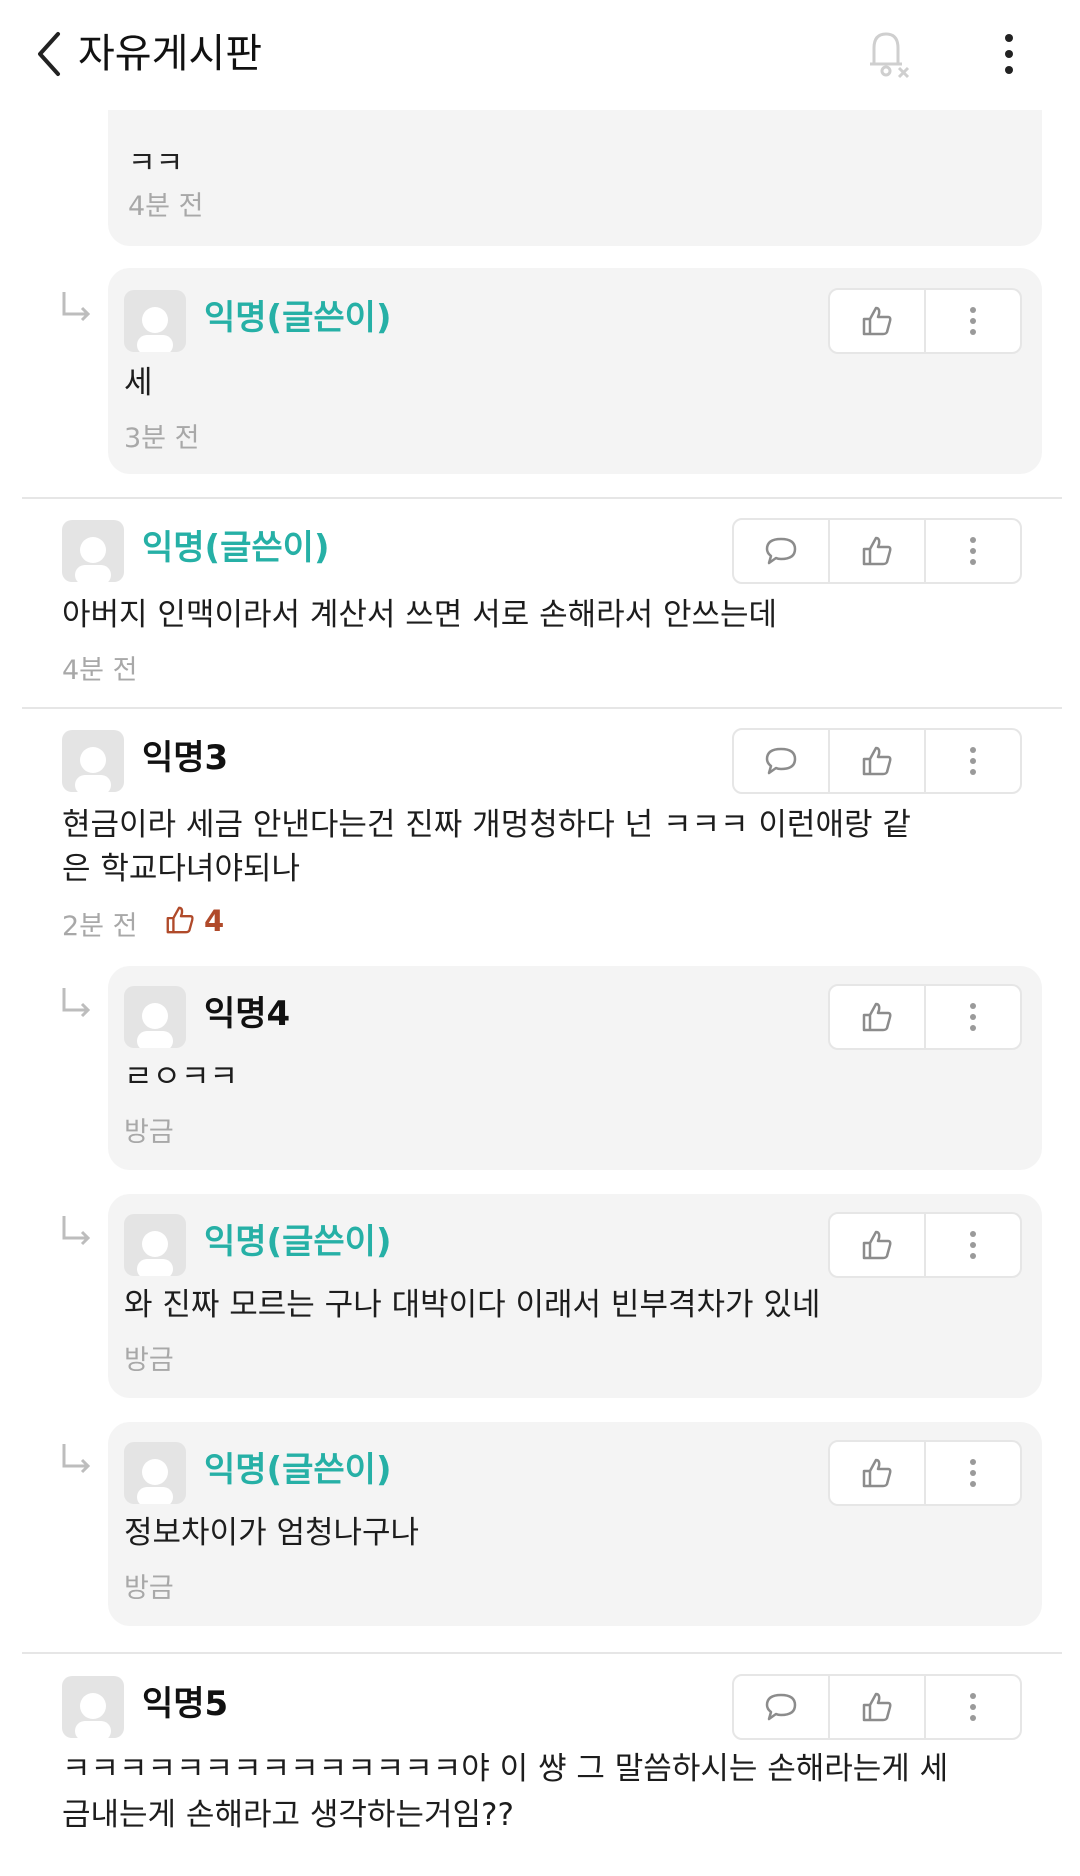 This screenshot has width=1080, height=1876. Describe the element at coordinates (472, 1305) in the screenshot. I see `comment-text: 와 진짜 모르는 구나 대박이다 이래서 빈부격차가 있네` at that location.